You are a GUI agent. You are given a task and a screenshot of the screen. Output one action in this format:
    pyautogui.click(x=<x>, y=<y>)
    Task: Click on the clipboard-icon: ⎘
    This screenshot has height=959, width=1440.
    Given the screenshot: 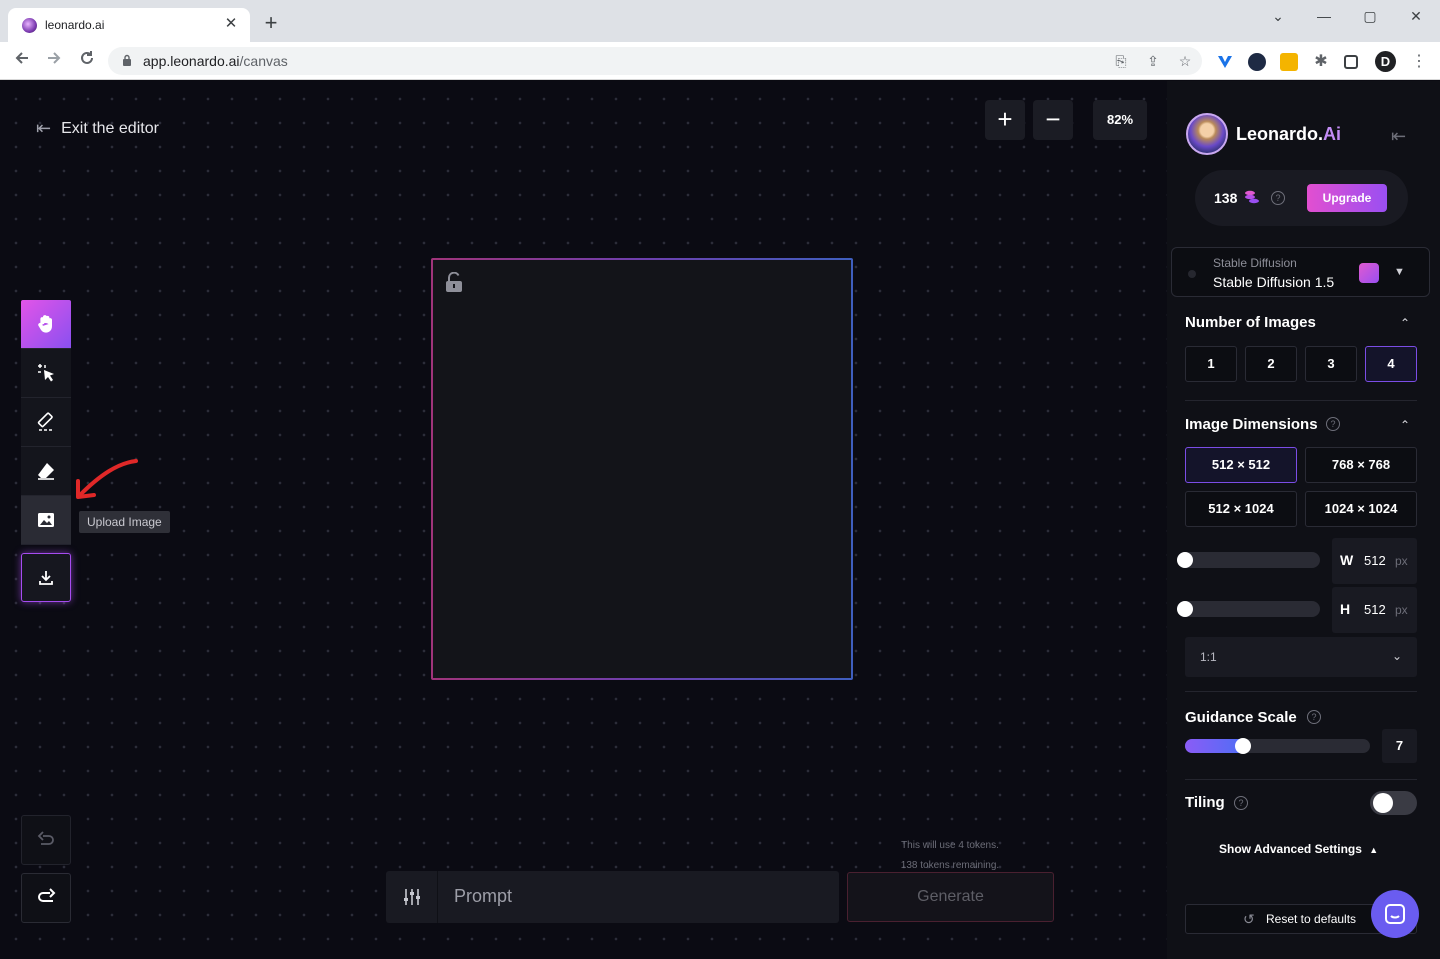 What is the action you would take?
    pyautogui.click(x=1121, y=61)
    